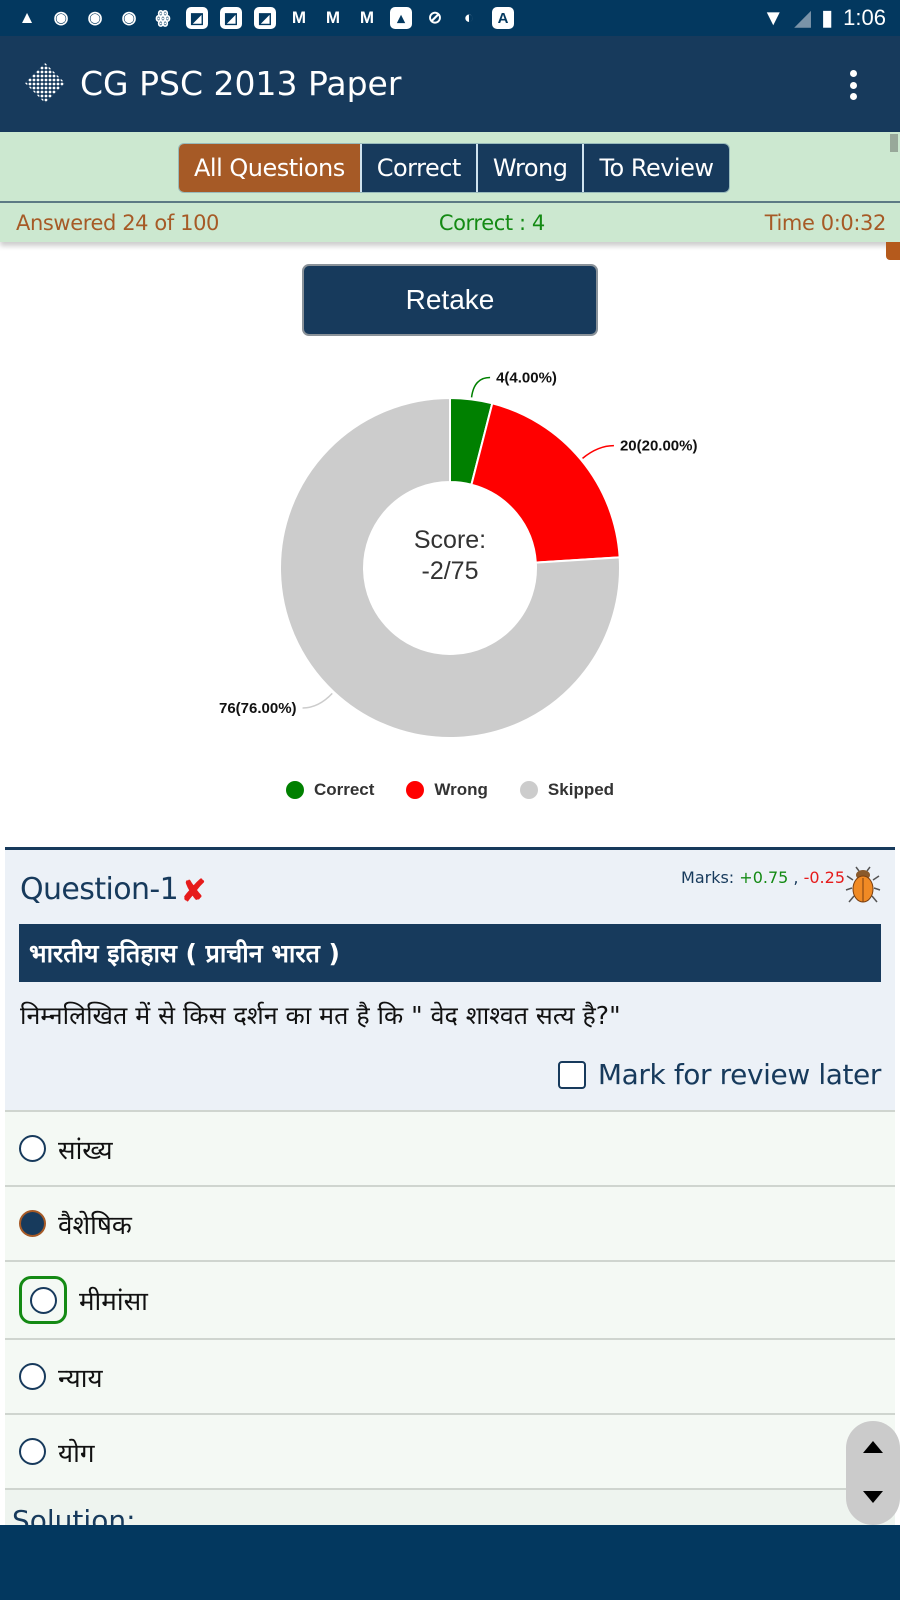  Describe the element at coordinates (450, 540) in the screenshot. I see `score-label: Score:` at that location.